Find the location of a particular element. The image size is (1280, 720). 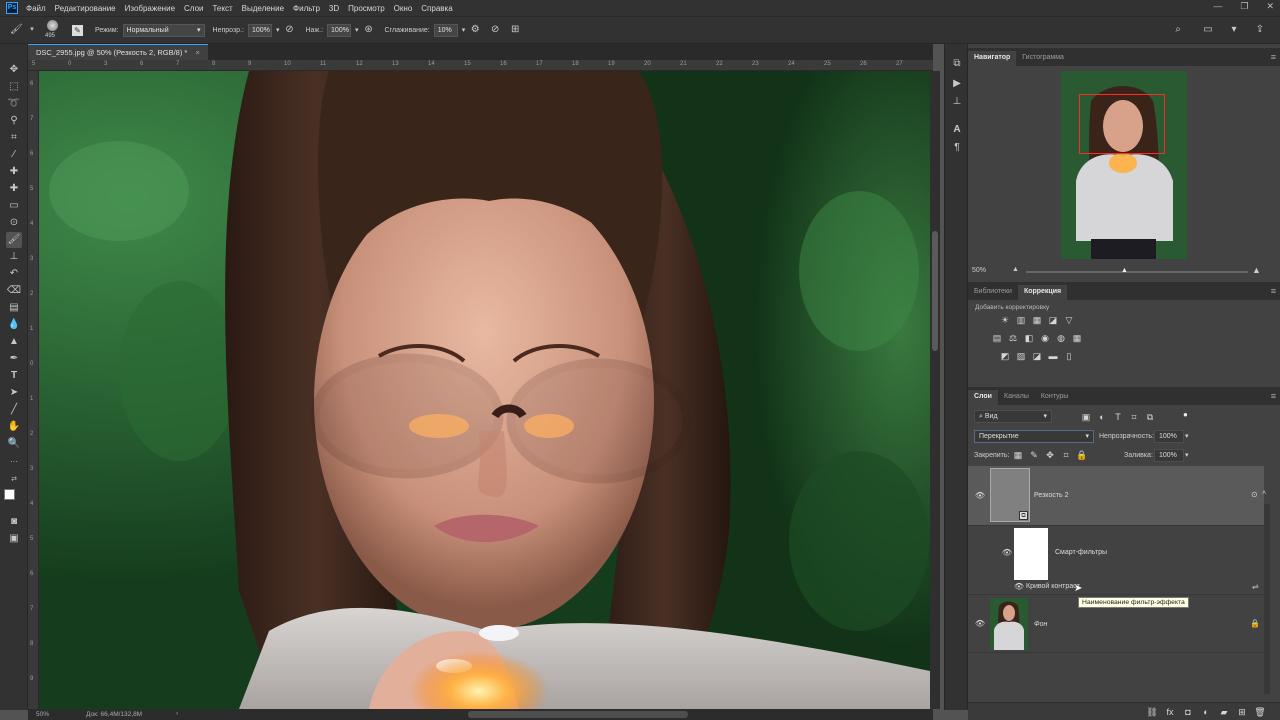

vertical-scroll-thumb is located at coordinates (935, 291).